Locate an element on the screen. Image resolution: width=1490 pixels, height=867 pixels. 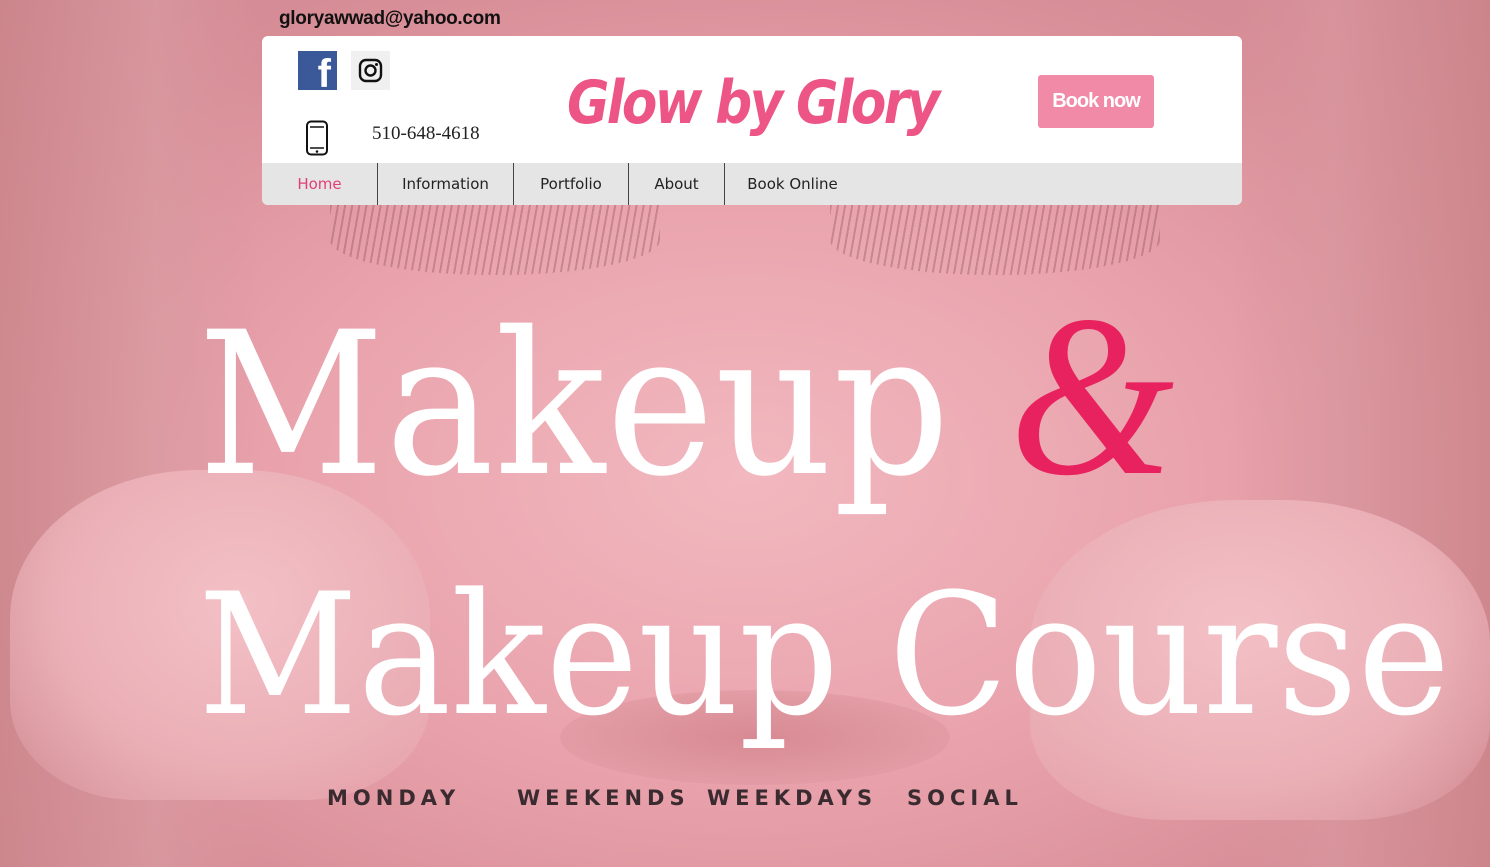
nav-portfolio: Portfolio is located at coordinates (570, 184).